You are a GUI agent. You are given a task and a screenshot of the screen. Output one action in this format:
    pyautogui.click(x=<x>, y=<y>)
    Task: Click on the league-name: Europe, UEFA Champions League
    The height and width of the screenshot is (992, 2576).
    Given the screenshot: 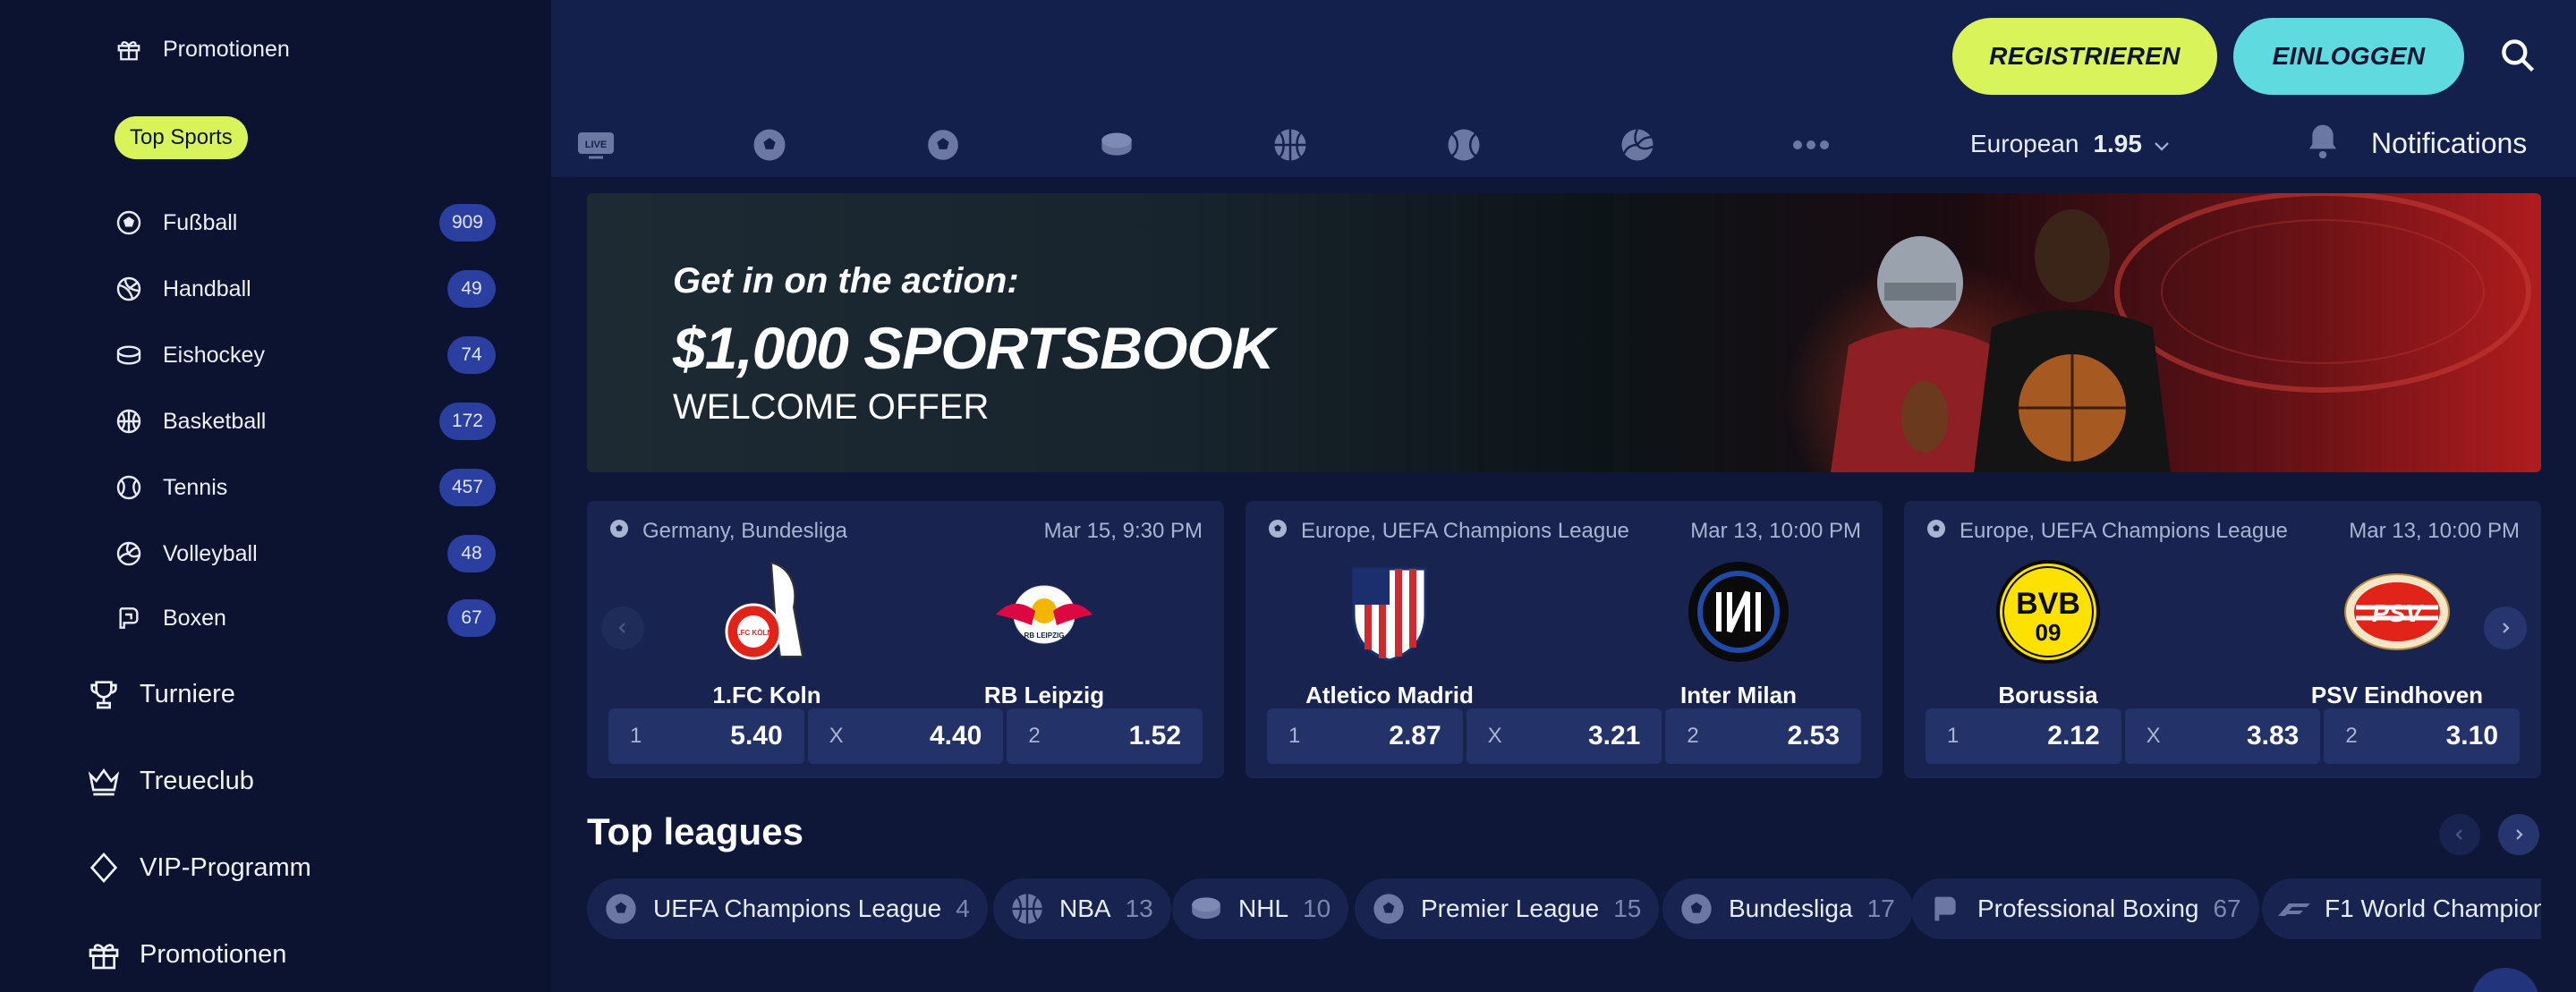 What is the action you would take?
    pyautogui.click(x=1465, y=531)
    